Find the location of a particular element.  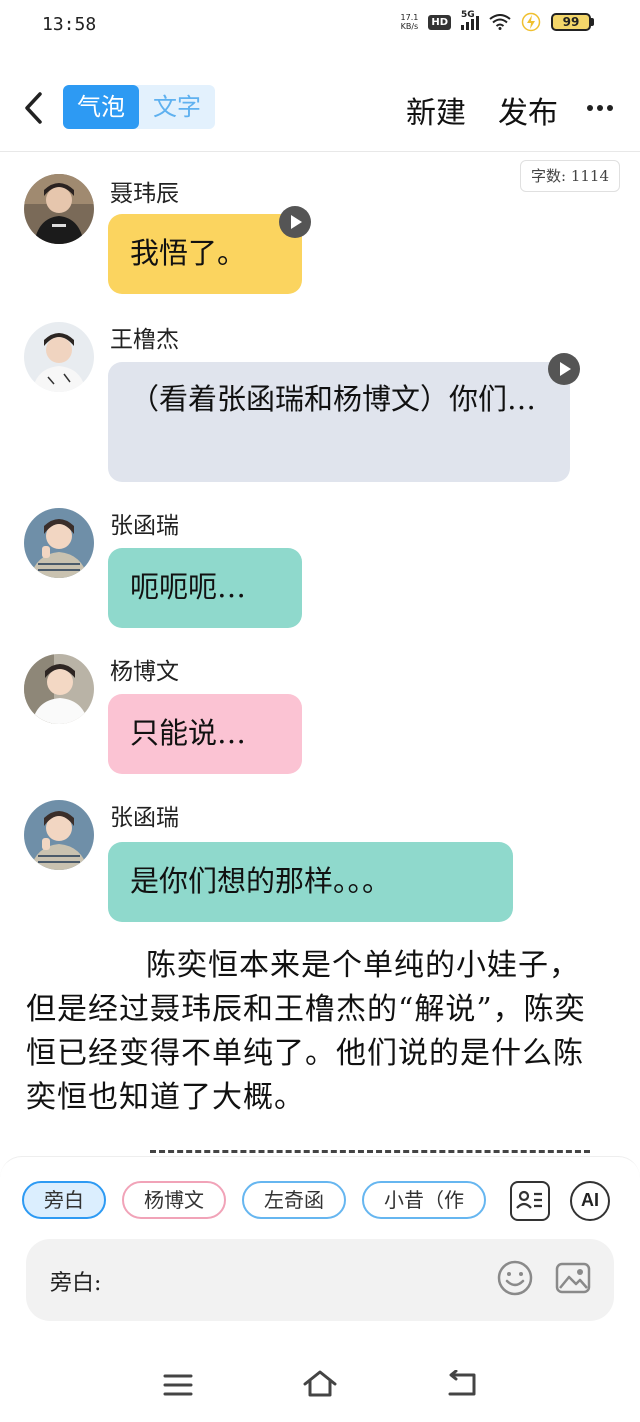

role-selector: 旁白 杨博文 左奇函 小昔（作 is located at coordinates (257, 1201).